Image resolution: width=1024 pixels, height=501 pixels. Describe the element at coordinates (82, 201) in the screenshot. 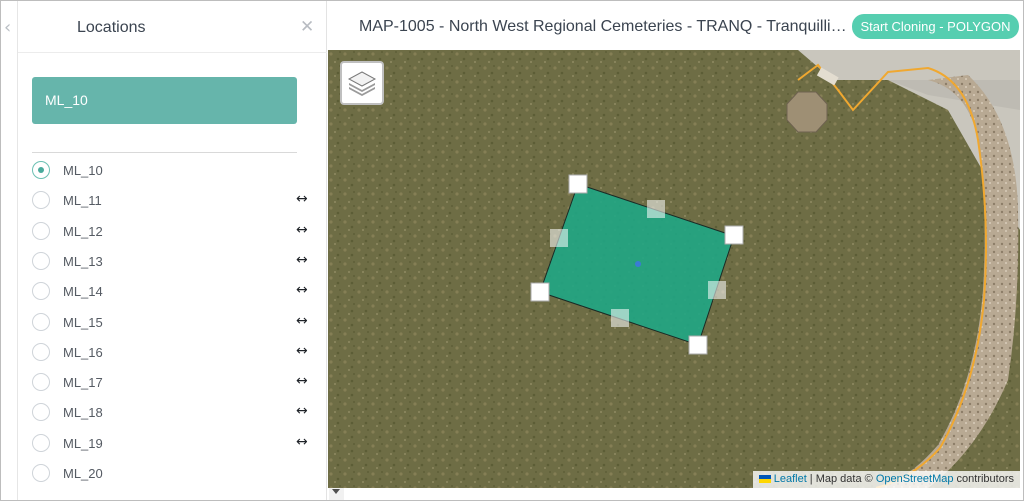

I see `location-label: ML_11` at that location.